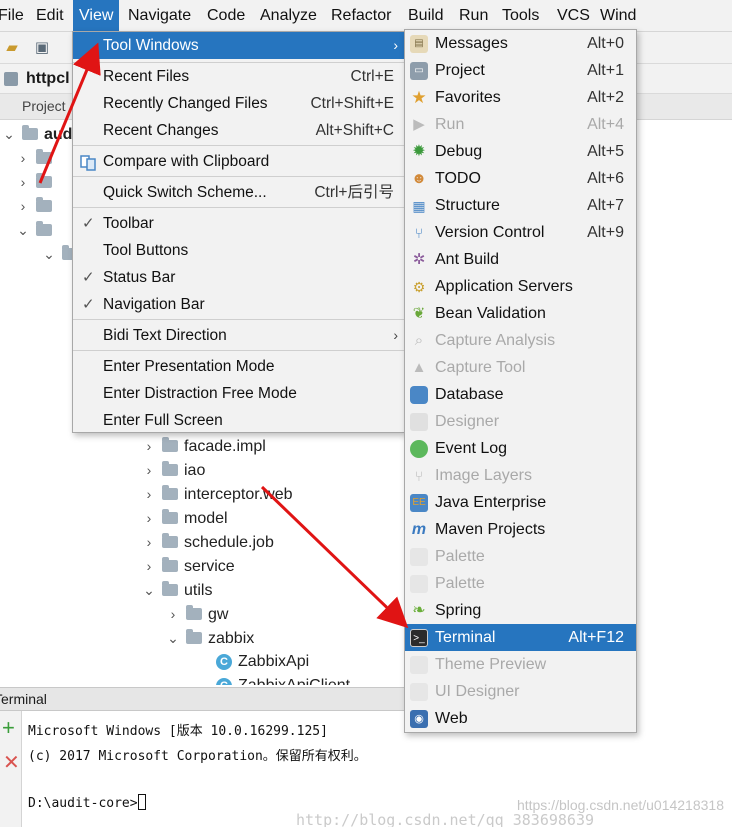 The image size is (732, 827). Describe the element at coordinates (44, 106) in the screenshot. I see `project-panel-title: Project` at that location.